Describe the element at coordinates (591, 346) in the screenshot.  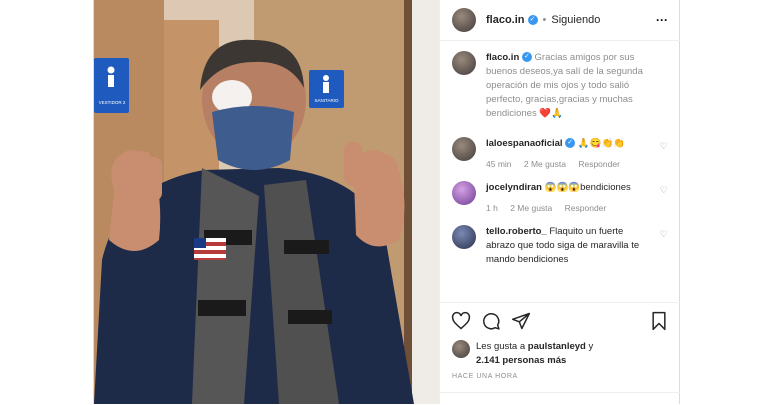
I see `likes-joiner: y` at that location.